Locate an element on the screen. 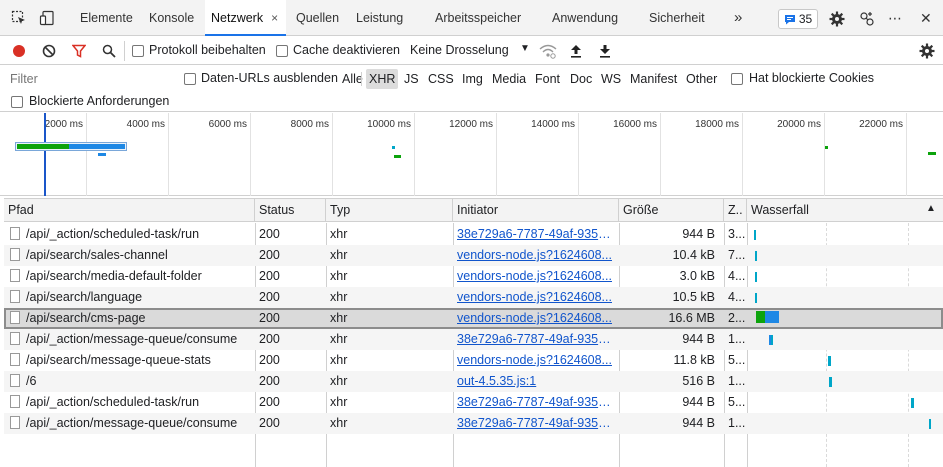 The height and width of the screenshot is (467, 943). settings-gear-icon is located at coordinates (837, 19).